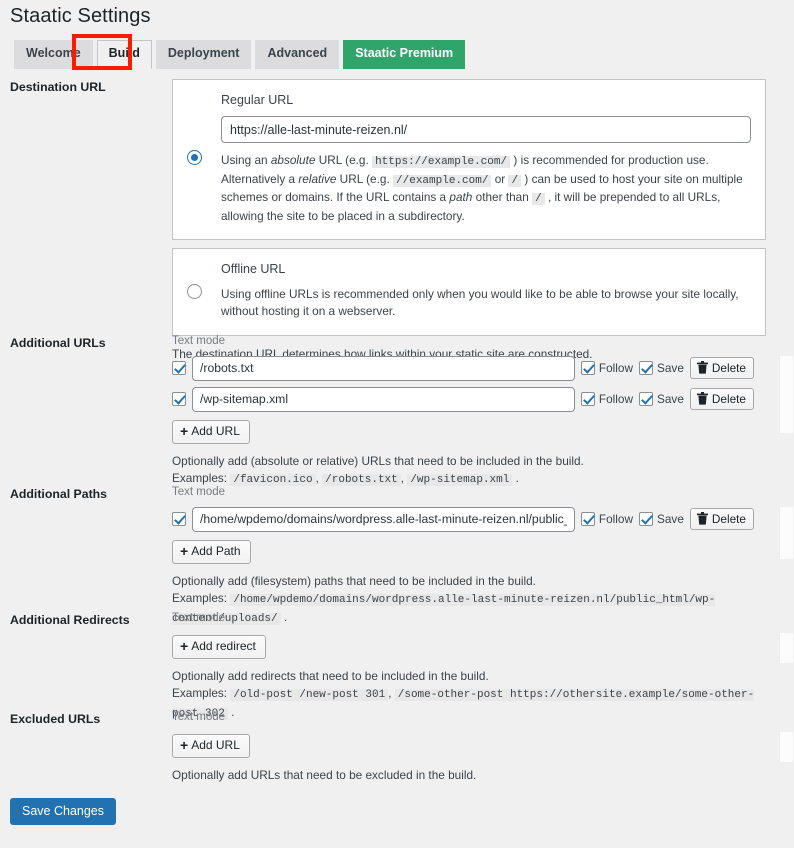 Image resolution: width=794 pixels, height=848 pixels. I want to click on additional-path-delete-button: Delete, so click(721, 519).